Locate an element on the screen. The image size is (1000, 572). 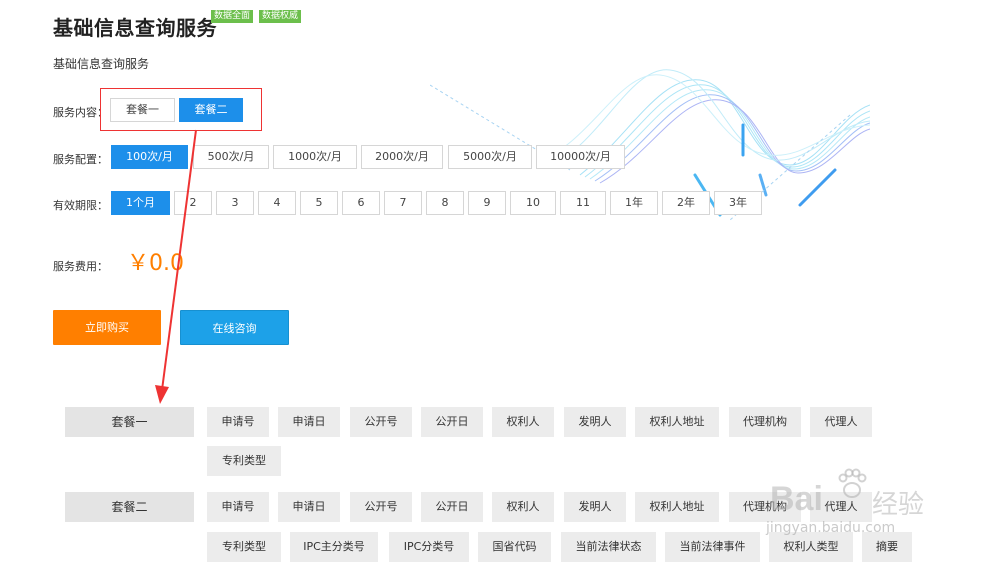
package-1-field: 申请号 is located at coordinates (238, 422).